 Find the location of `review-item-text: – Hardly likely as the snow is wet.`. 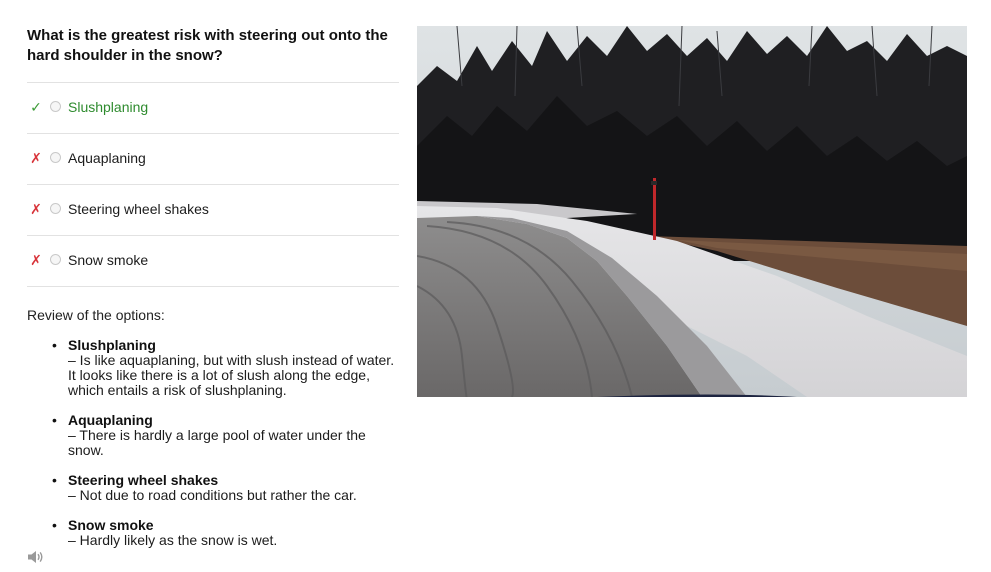

review-item-text: – Hardly likely as the snow is wet. is located at coordinates (173, 540).